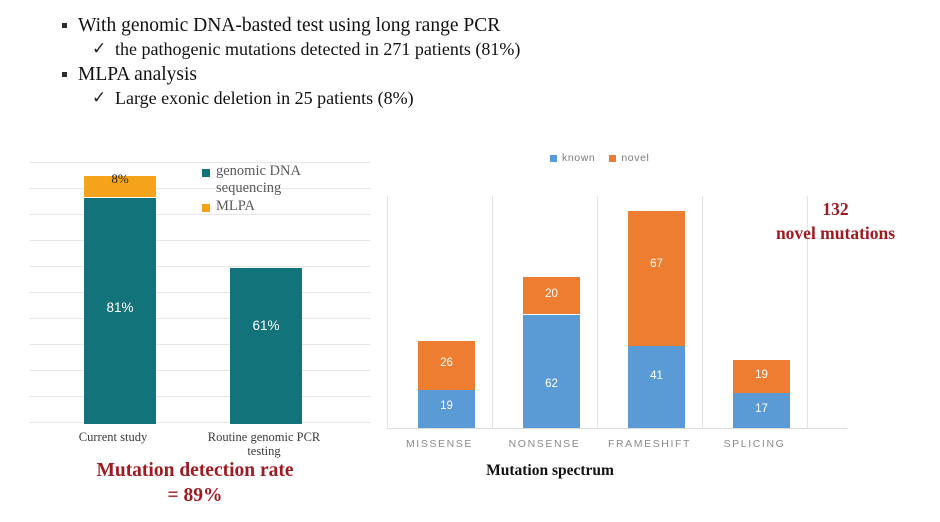 This screenshot has width=940, height=522. Describe the element at coordinates (761, 409) in the screenshot. I see `bar-label-known: 17` at that location.